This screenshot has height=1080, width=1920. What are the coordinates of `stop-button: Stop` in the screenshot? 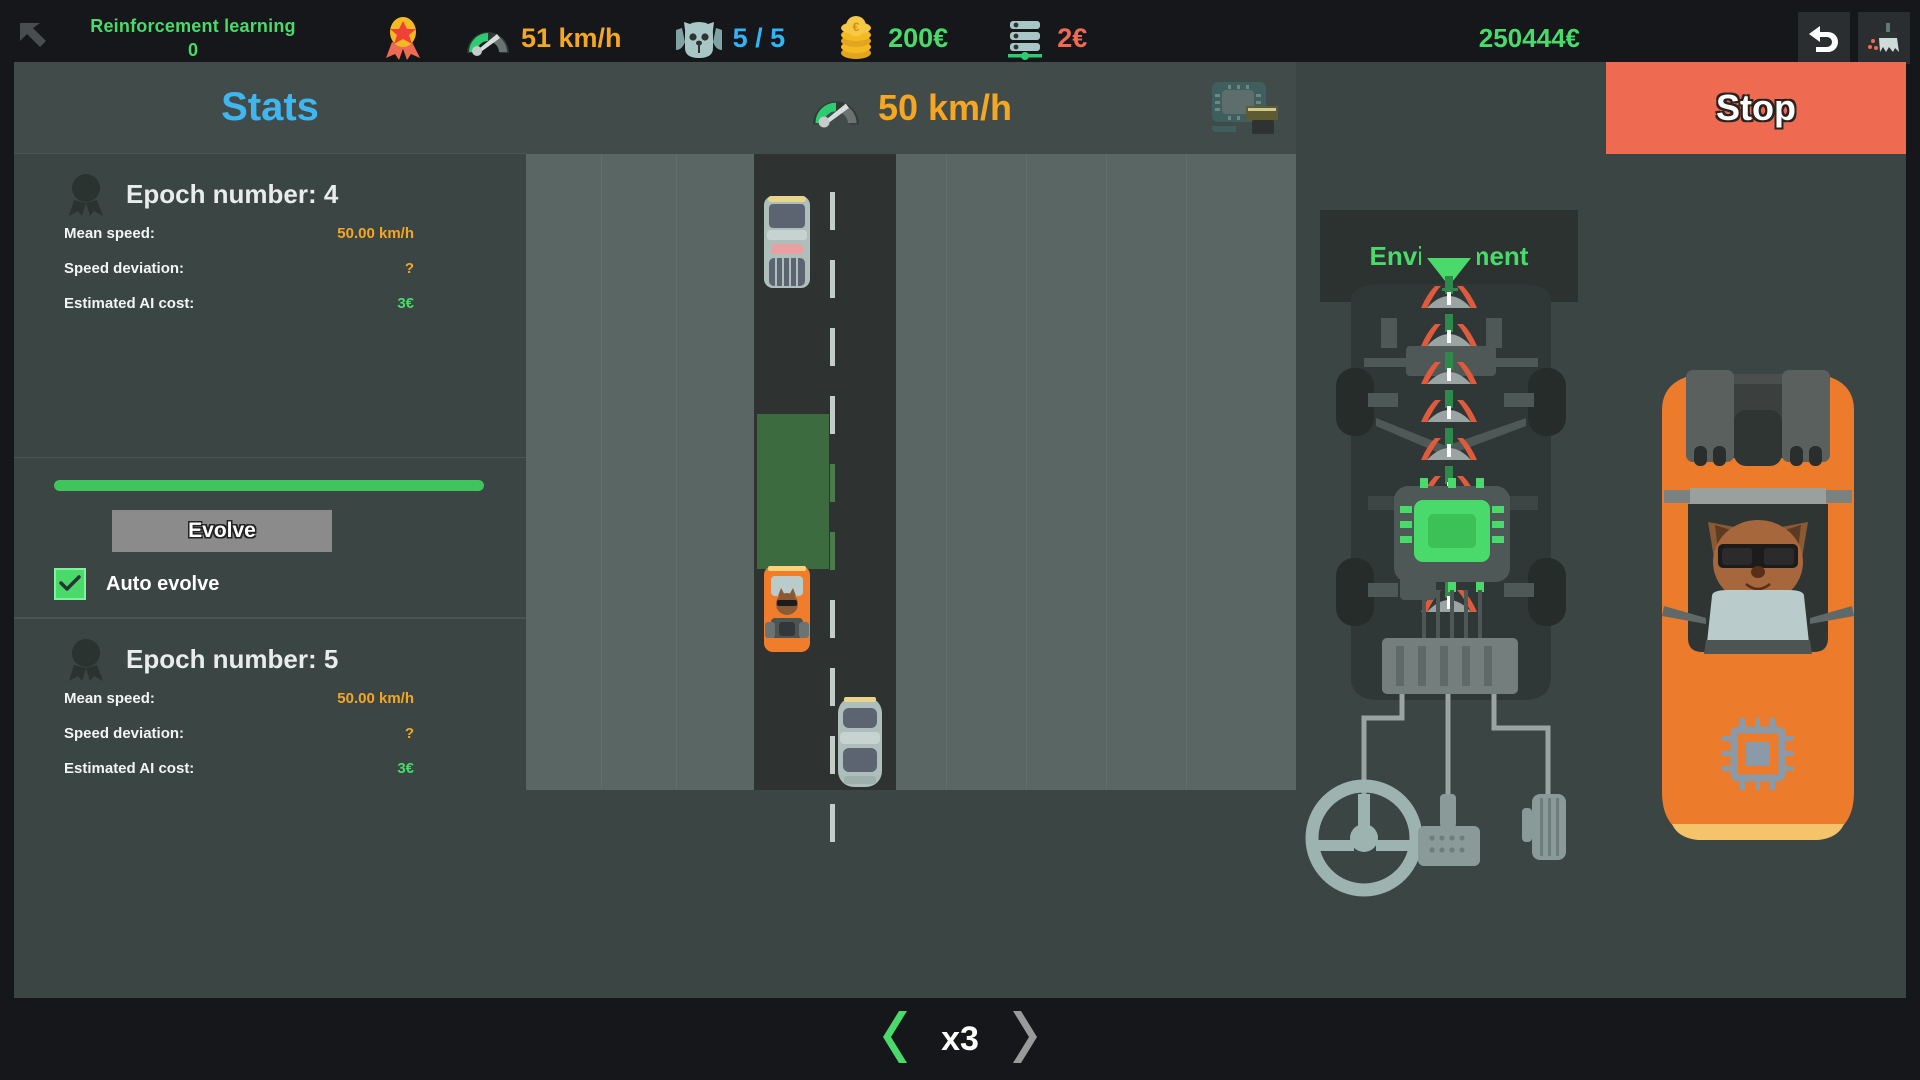 It's located at (1756, 108).